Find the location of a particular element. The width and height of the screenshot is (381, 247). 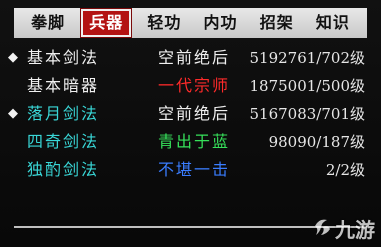

skill-level: 2/2级 is located at coordinates (345, 170).